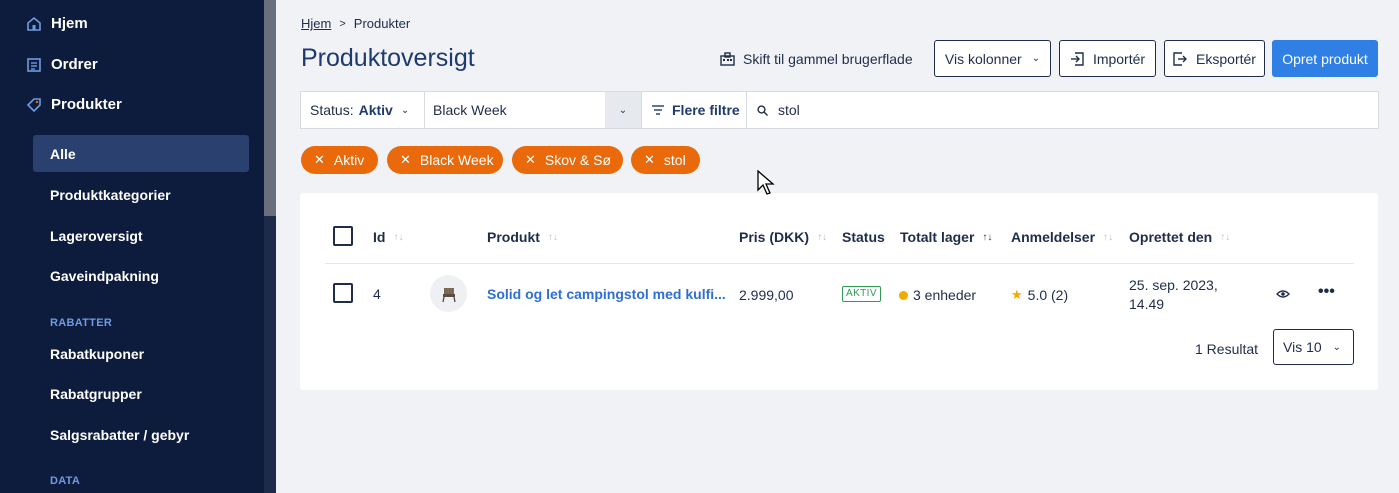 The width and height of the screenshot is (1399, 493). What do you see at coordinates (515, 110) in the screenshot?
I see `campaign-select: Black Week` at bounding box center [515, 110].